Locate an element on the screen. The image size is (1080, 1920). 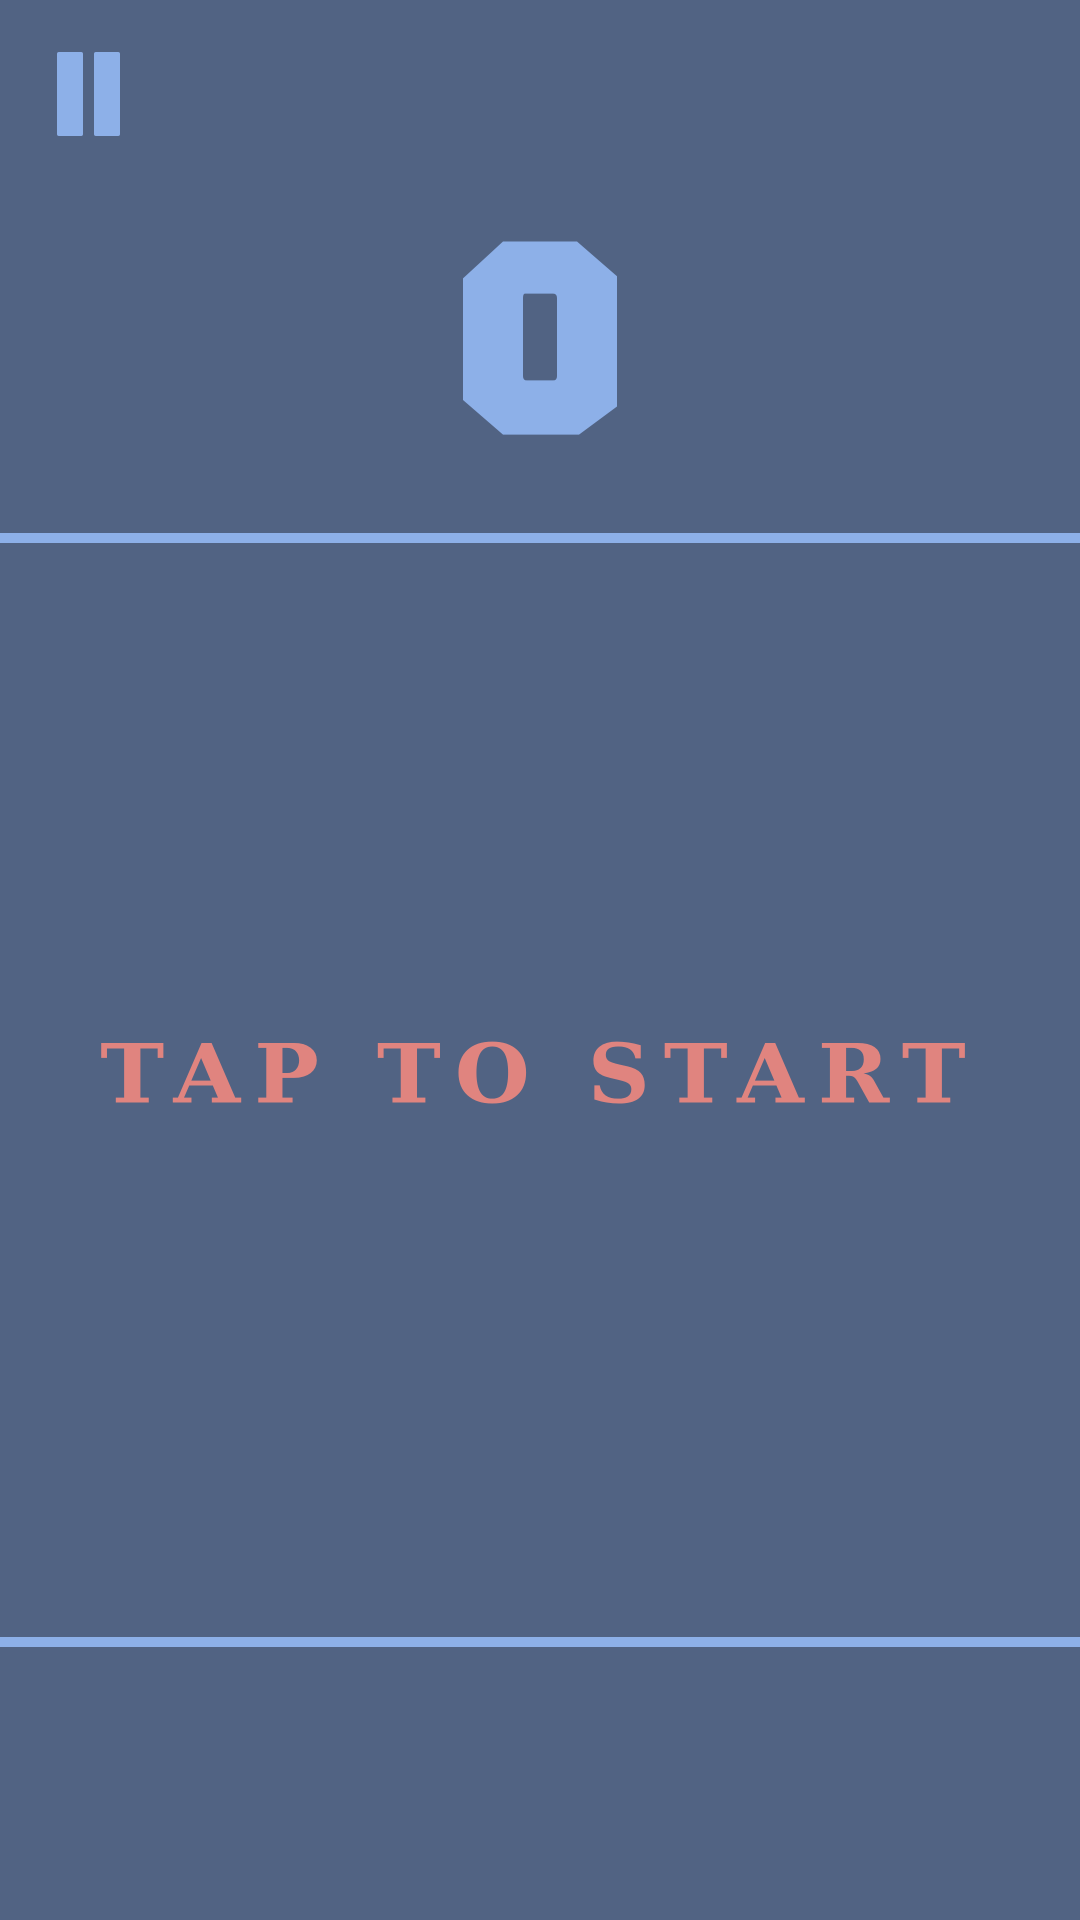
score-display: 0 is located at coordinates (540, 340).